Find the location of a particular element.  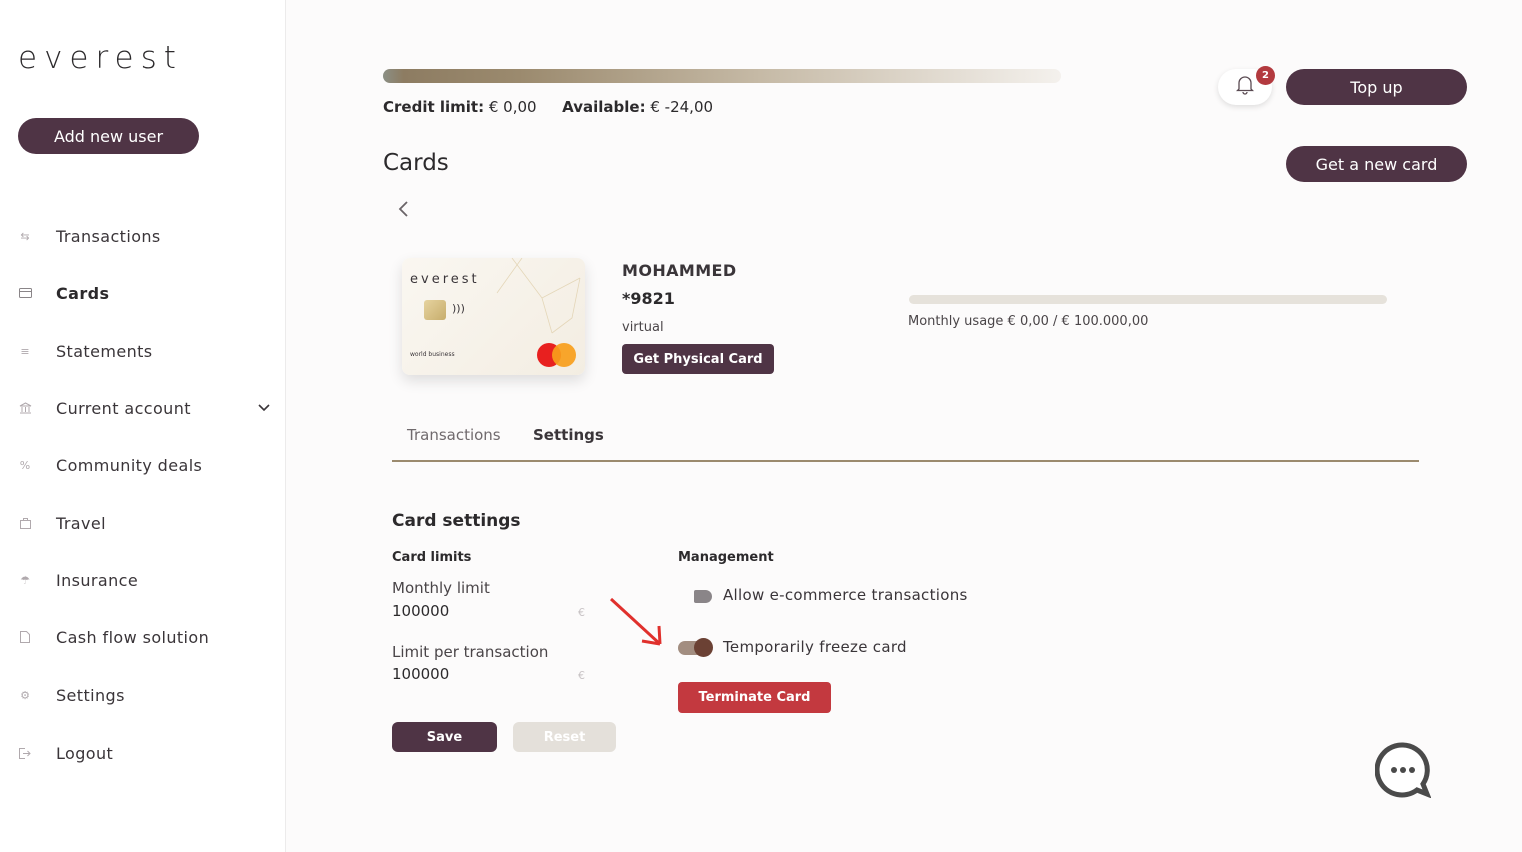

bell-icon is located at coordinates (1245, 87).